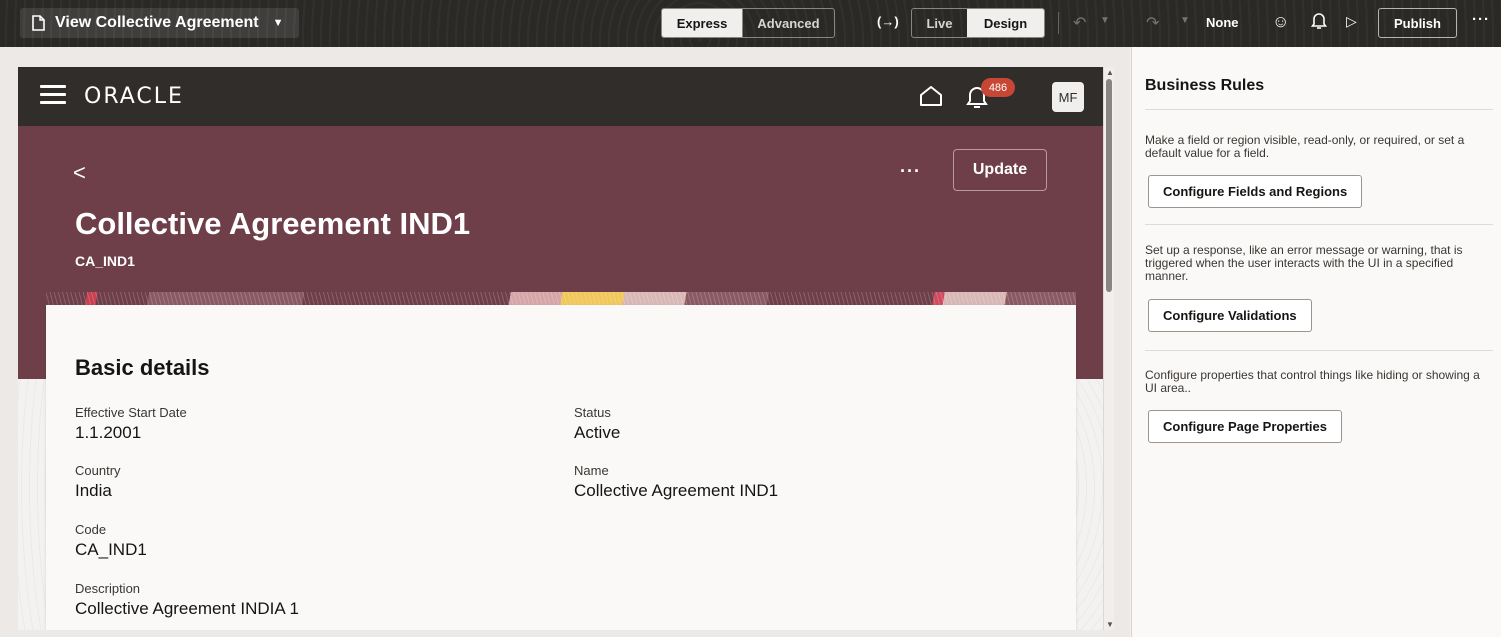  I want to click on field-value: Active, so click(597, 432).